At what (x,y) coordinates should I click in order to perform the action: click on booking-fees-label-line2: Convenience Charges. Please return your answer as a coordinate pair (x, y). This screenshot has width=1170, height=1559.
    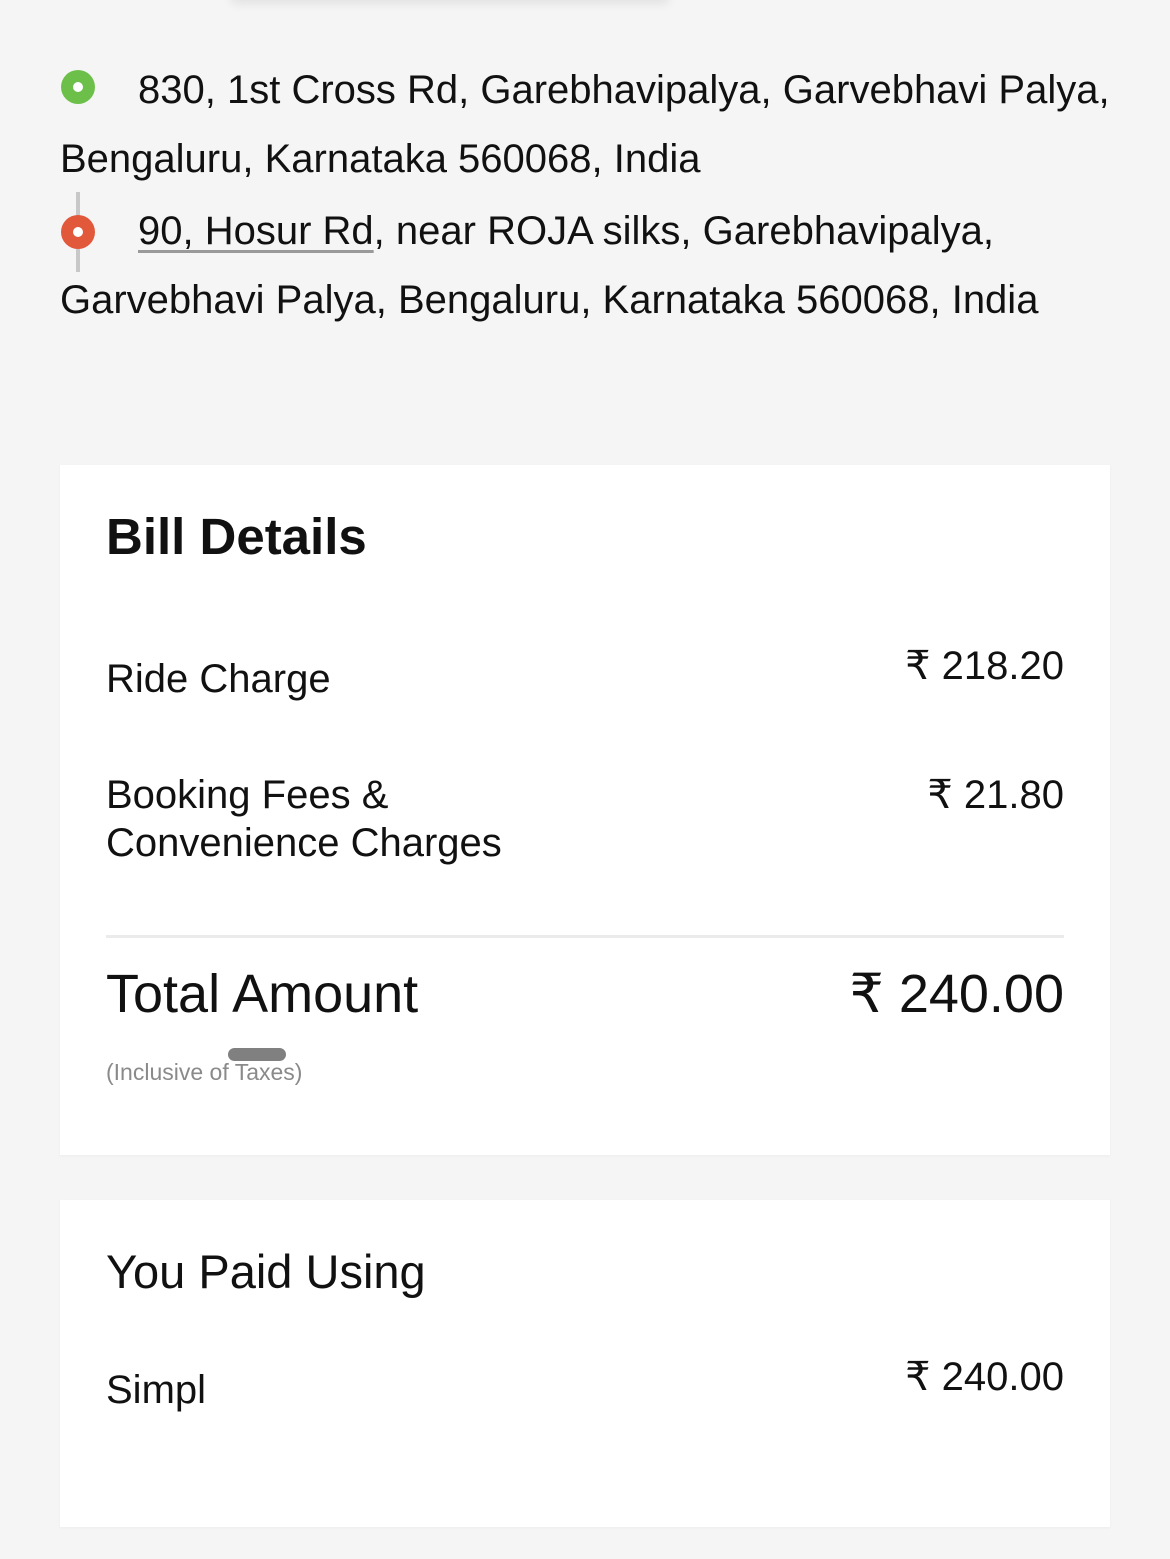
    Looking at the image, I should click on (304, 843).